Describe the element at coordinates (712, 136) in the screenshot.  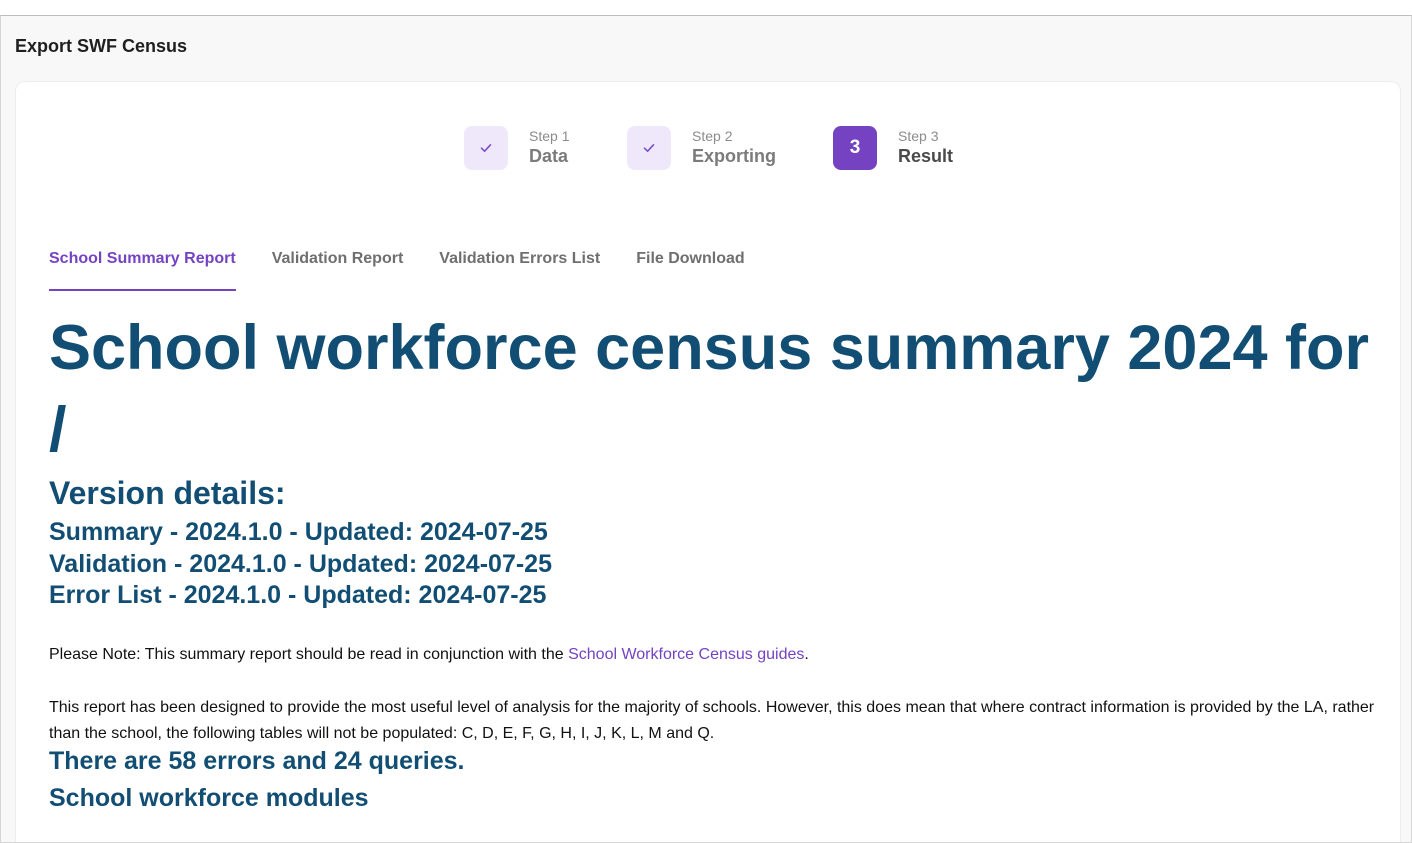
I see `step-label: Step 2` at that location.